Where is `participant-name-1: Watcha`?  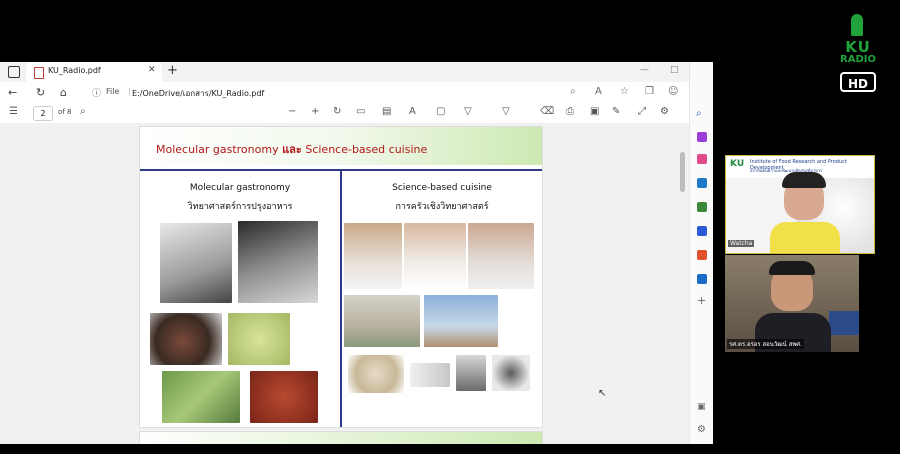
participant-name-1: Watcha is located at coordinates (741, 243).